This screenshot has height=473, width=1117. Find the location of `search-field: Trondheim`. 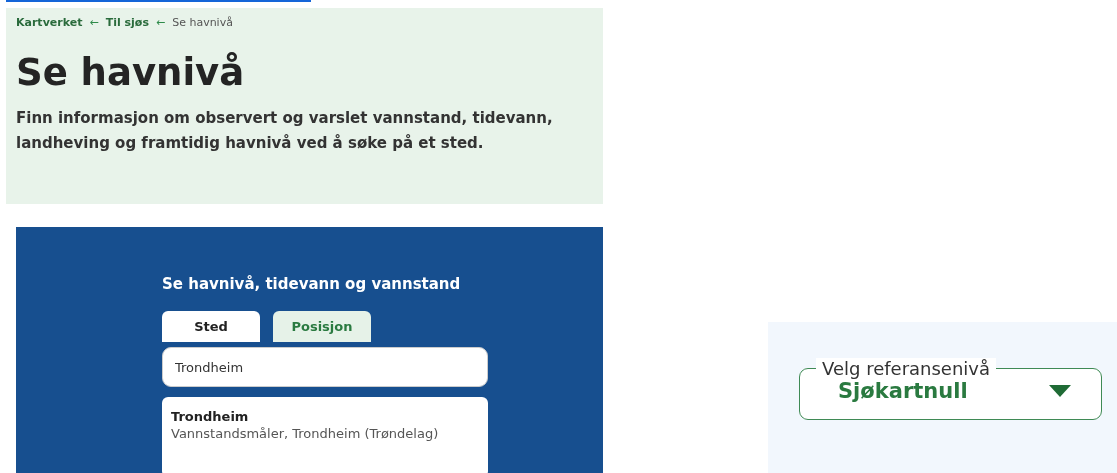

search-field: Trondheim is located at coordinates (325, 367).